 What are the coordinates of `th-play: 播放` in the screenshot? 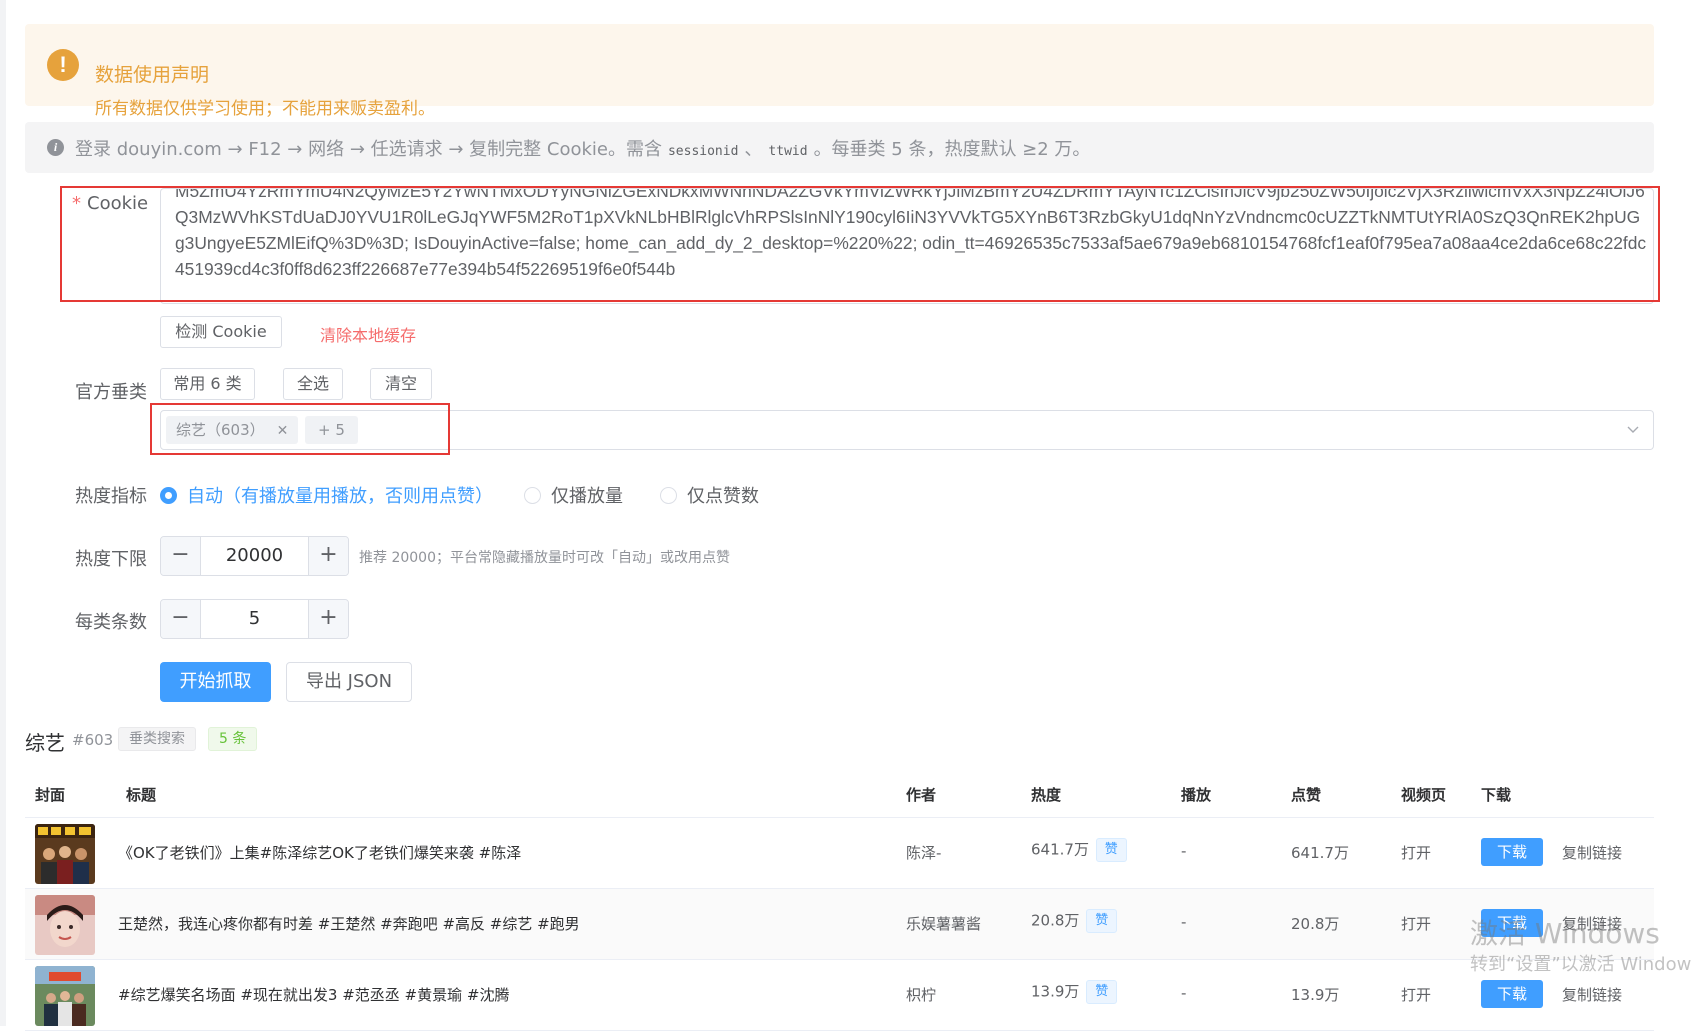 It's located at (1196, 795).